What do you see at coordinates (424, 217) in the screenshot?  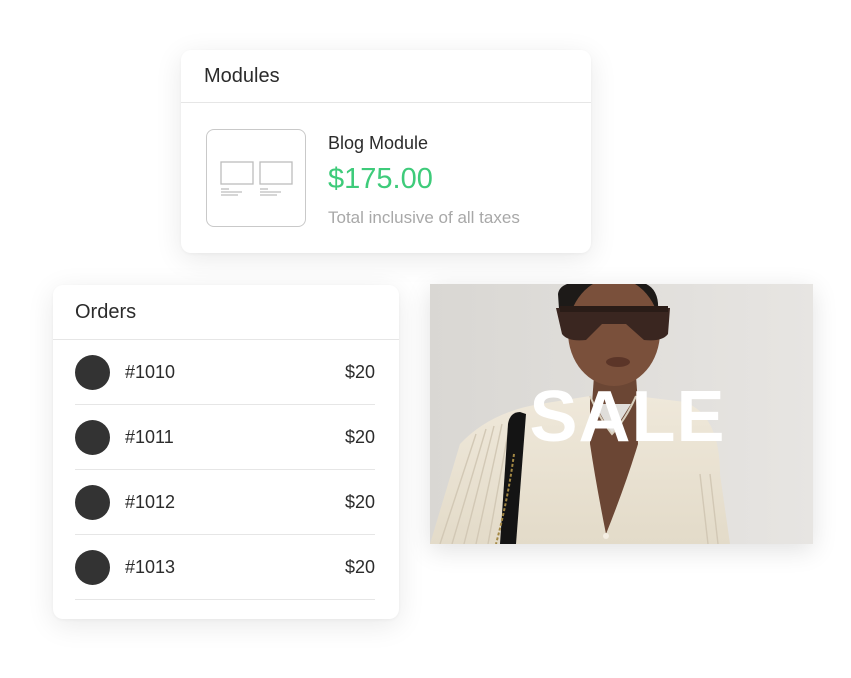 I see `module-tax-note: Total inclusive of all taxes` at bounding box center [424, 217].